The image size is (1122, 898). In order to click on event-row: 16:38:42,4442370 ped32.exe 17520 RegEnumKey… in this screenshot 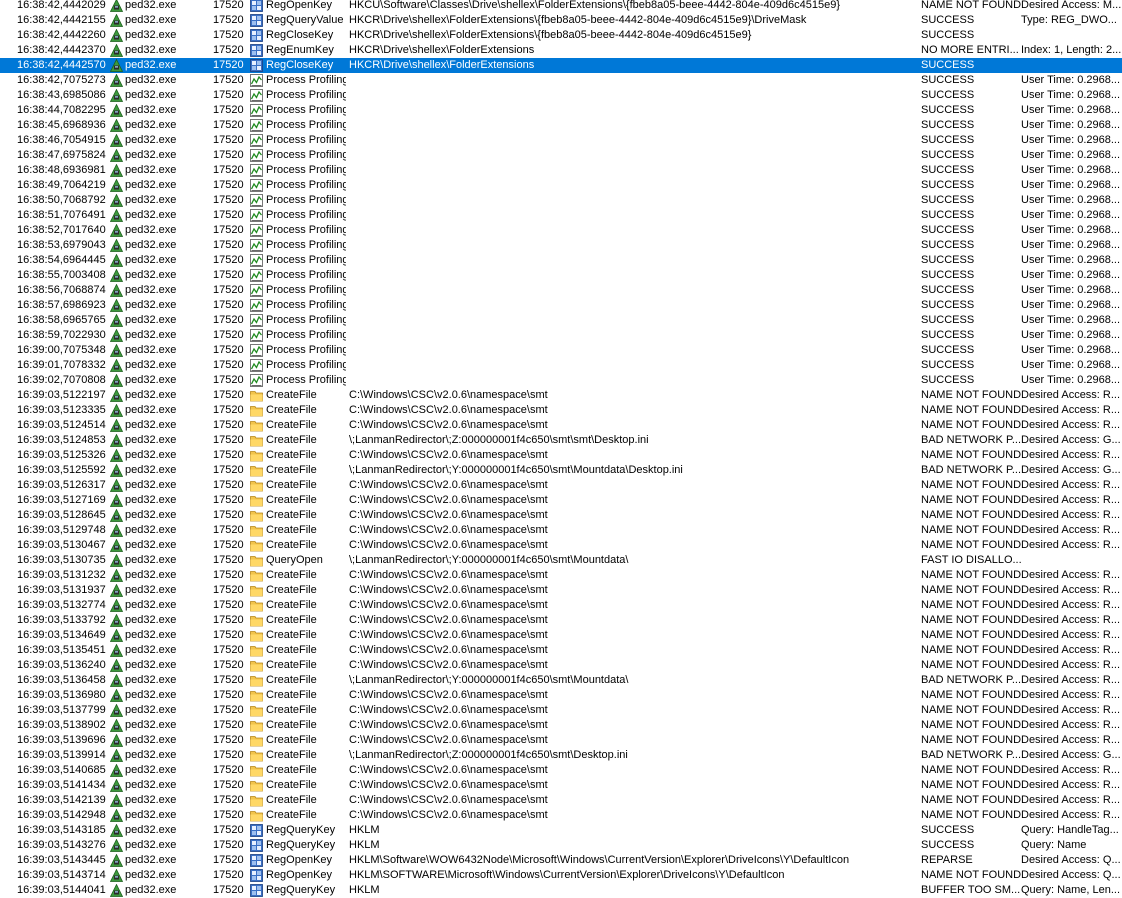, I will do `click(561, 50)`.